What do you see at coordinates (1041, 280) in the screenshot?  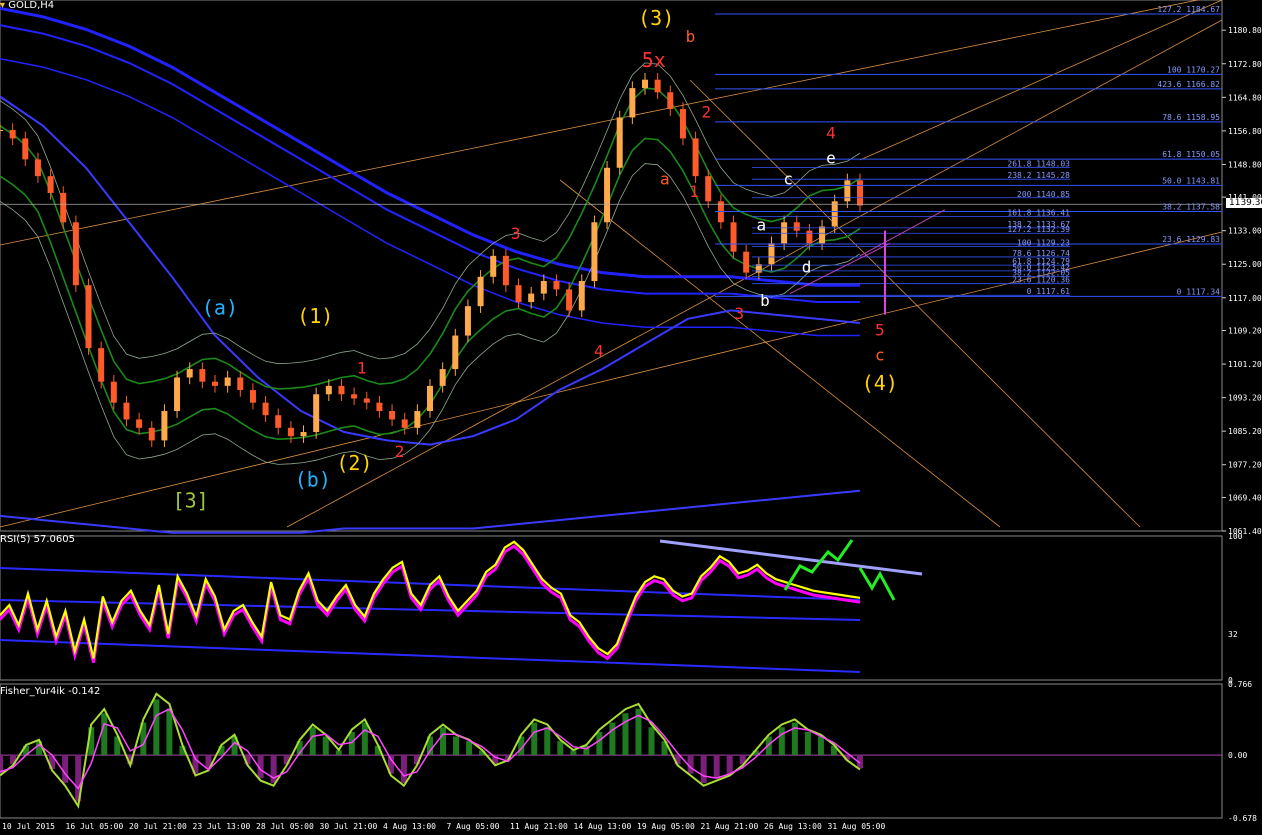 I see `fib-ext-label: 23.6 1120.36` at bounding box center [1041, 280].